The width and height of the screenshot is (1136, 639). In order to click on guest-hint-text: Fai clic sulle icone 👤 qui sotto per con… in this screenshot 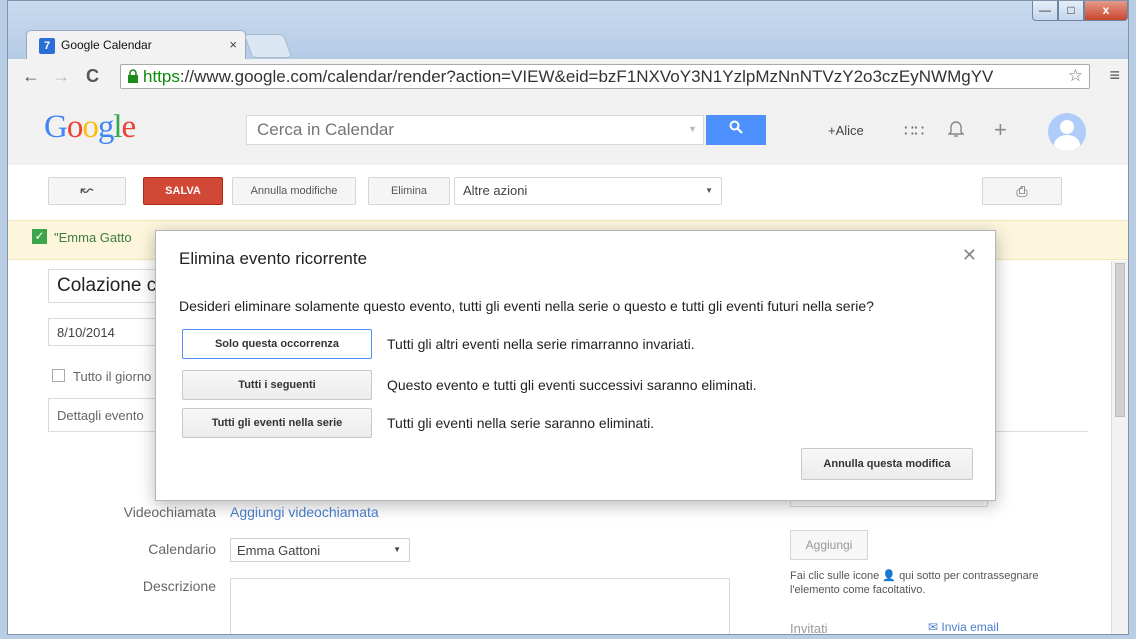, I will do `click(914, 583)`.